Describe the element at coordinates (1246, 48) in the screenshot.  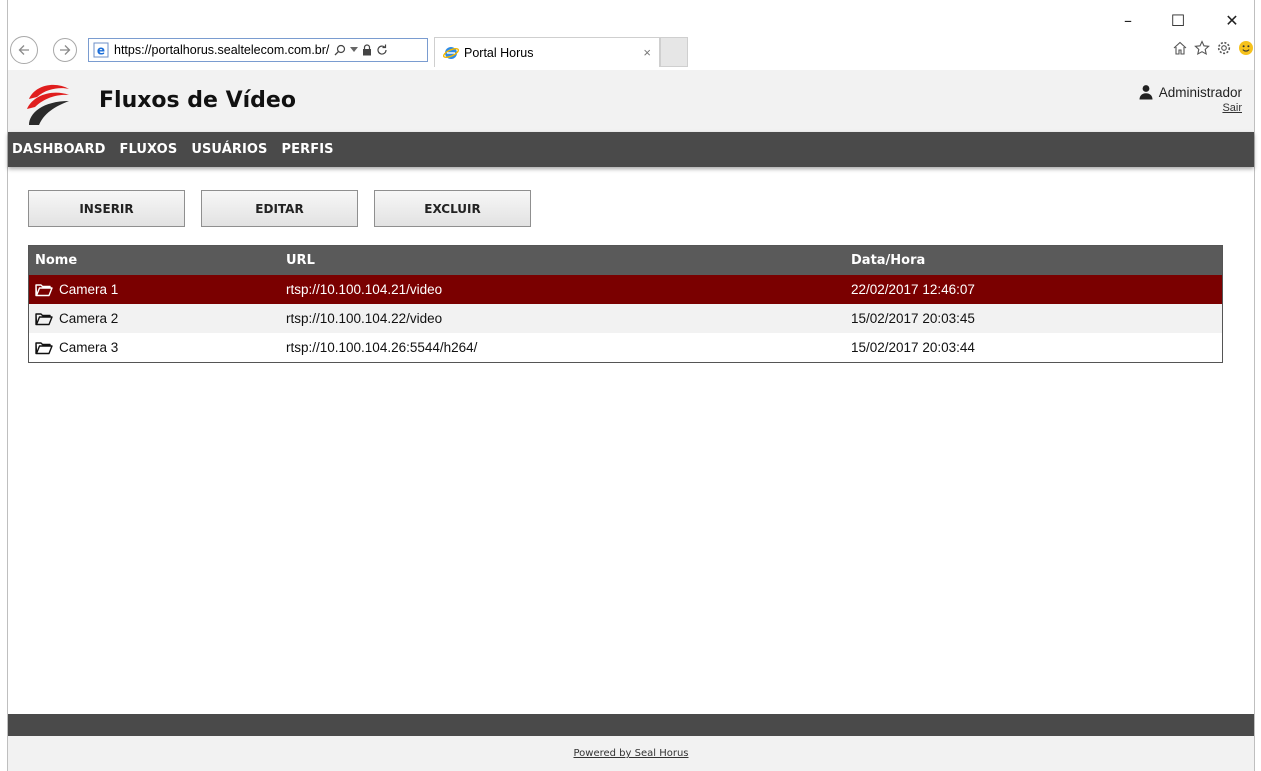
I see `feedback-smiley-icon` at that location.